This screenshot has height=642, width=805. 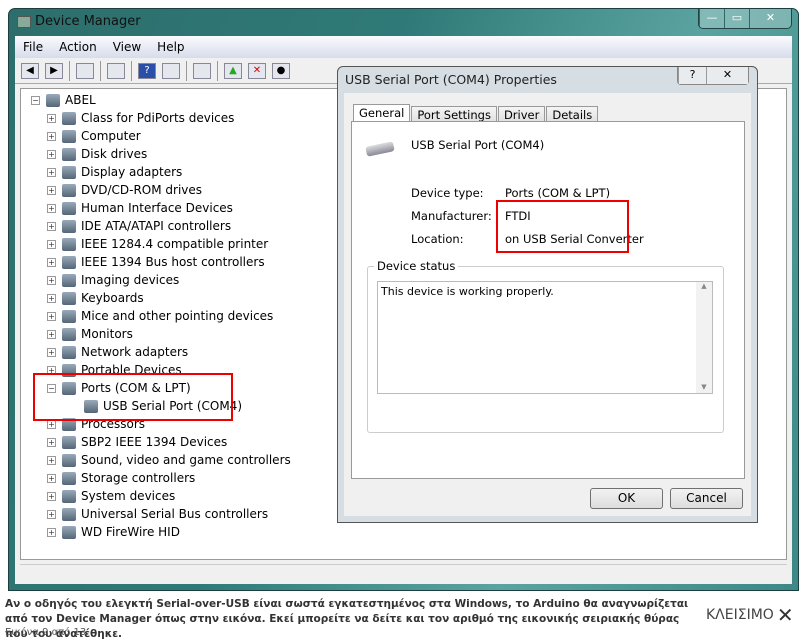 I want to click on help-button: ?, so click(x=692, y=75).